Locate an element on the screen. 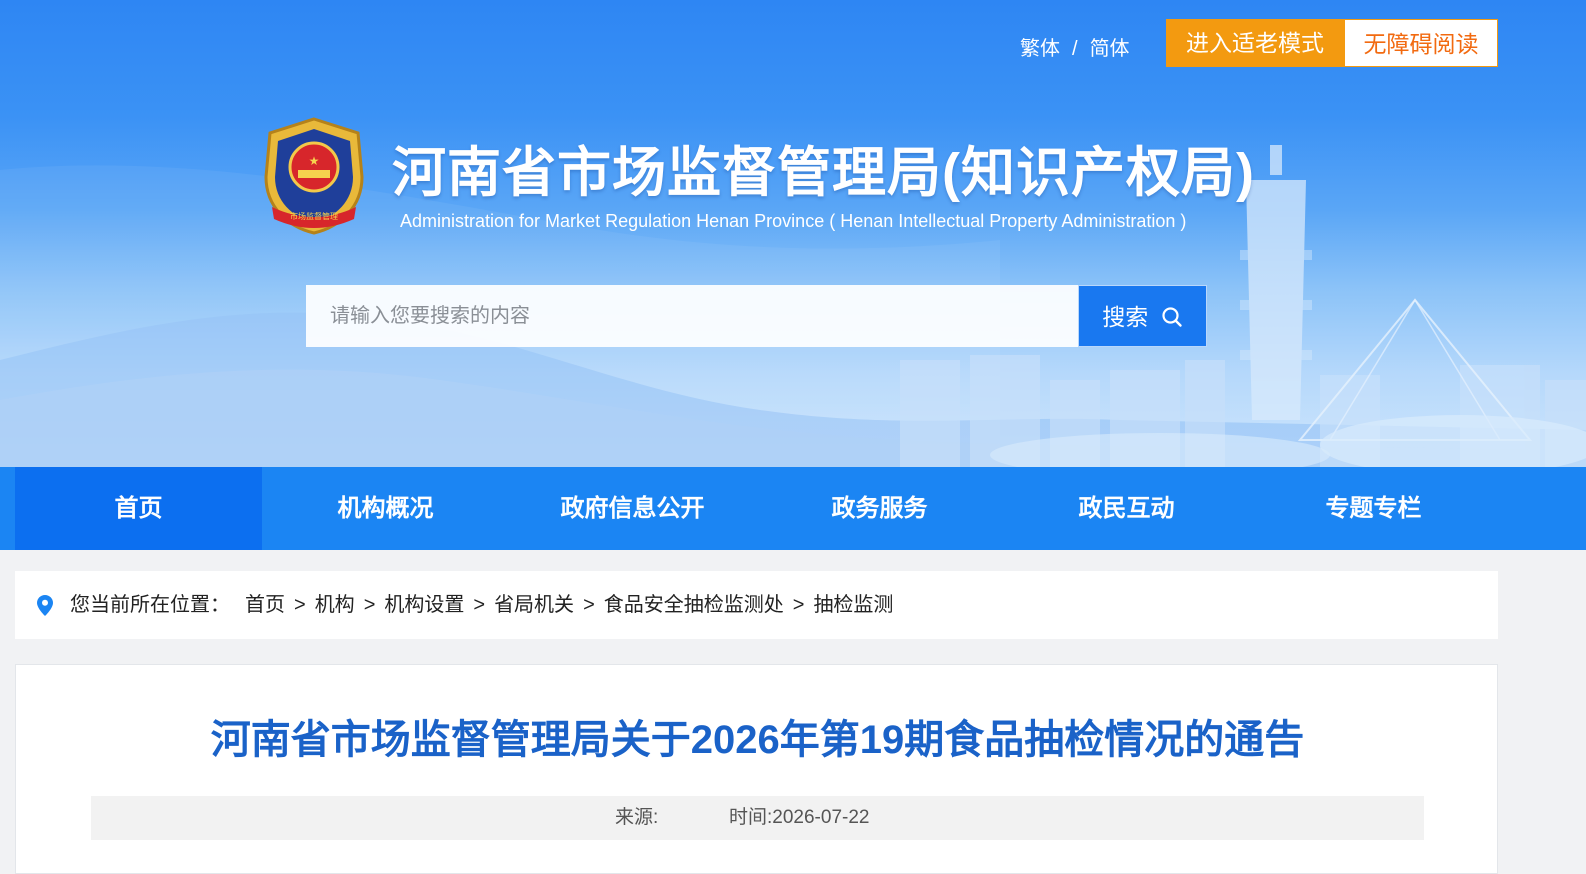 This screenshot has height=874, width=1586. nav-item-gov-services: 政务服务 is located at coordinates (879, 508).